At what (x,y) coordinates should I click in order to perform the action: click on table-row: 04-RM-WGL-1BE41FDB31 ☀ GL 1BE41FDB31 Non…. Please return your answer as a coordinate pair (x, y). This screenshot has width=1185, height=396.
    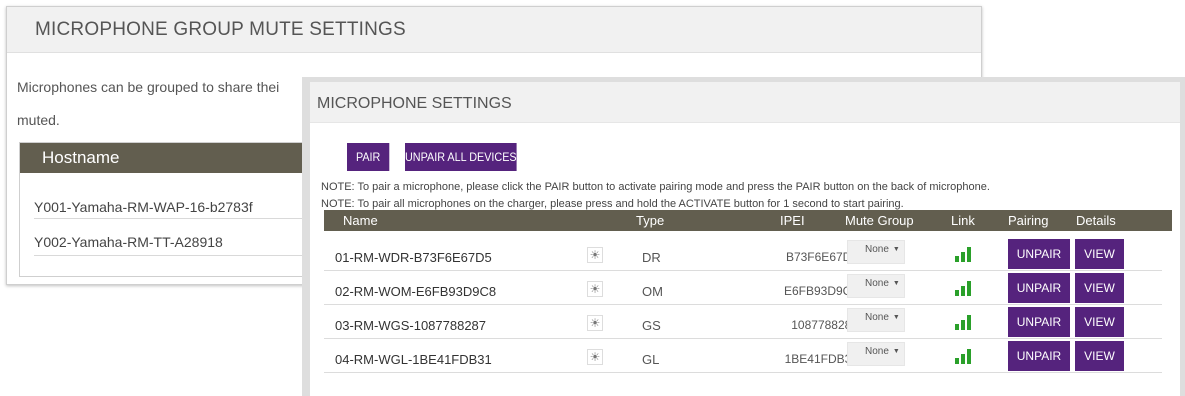
    Looking at the image, I should click on (743, 356).